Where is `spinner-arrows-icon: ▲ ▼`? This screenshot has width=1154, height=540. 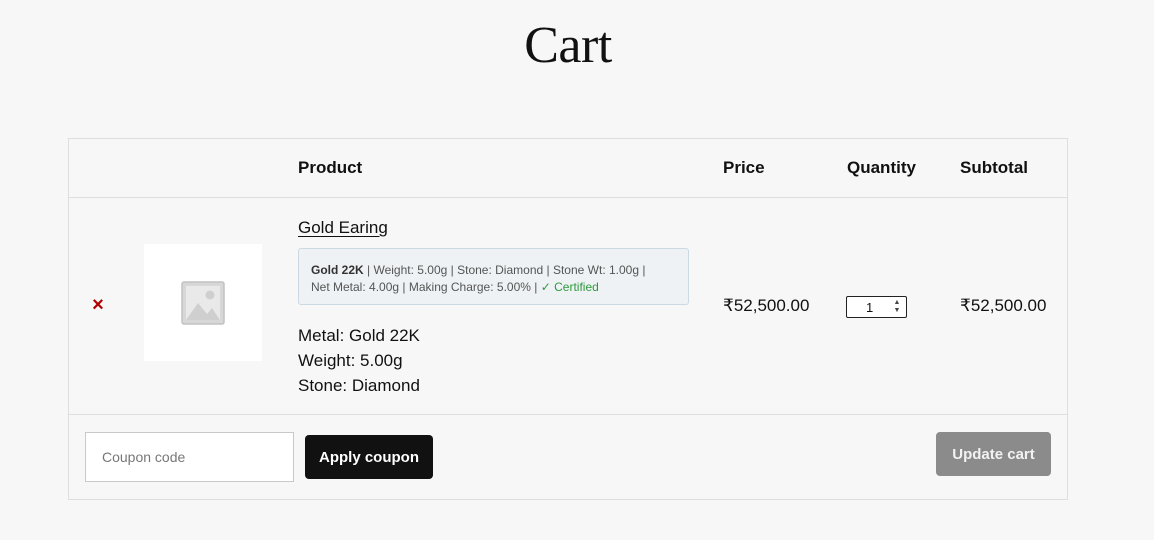
spinner-arrows-icon: ▲ ▼ is located at coordinates (897, 307).